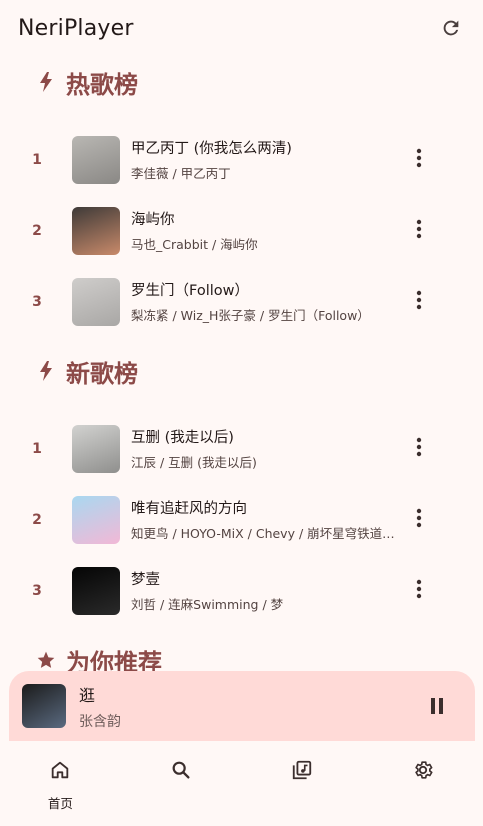  What do you see at coordinates (60, 770) in the screenshot?
I see `home-icon` at bounding box center [60, 770].